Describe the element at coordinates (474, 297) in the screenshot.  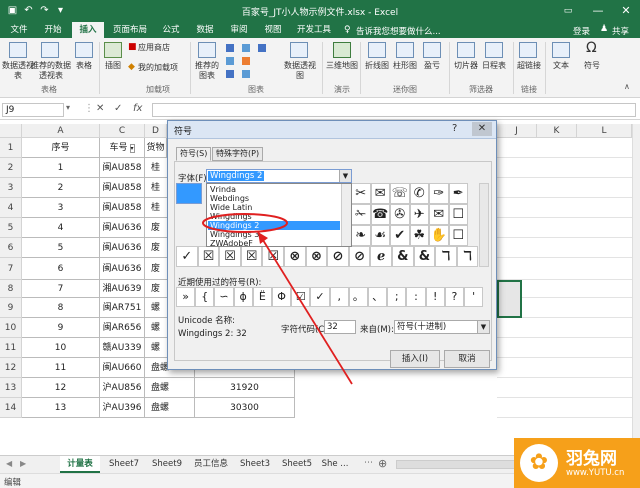
I see `recent-symbol-cell: '` at that location.